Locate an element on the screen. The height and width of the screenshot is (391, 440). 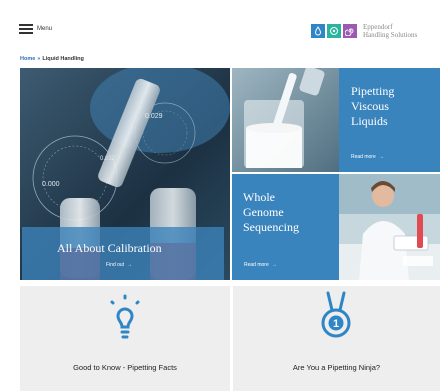
sequencing-photo is located at coordinates (389, 227).